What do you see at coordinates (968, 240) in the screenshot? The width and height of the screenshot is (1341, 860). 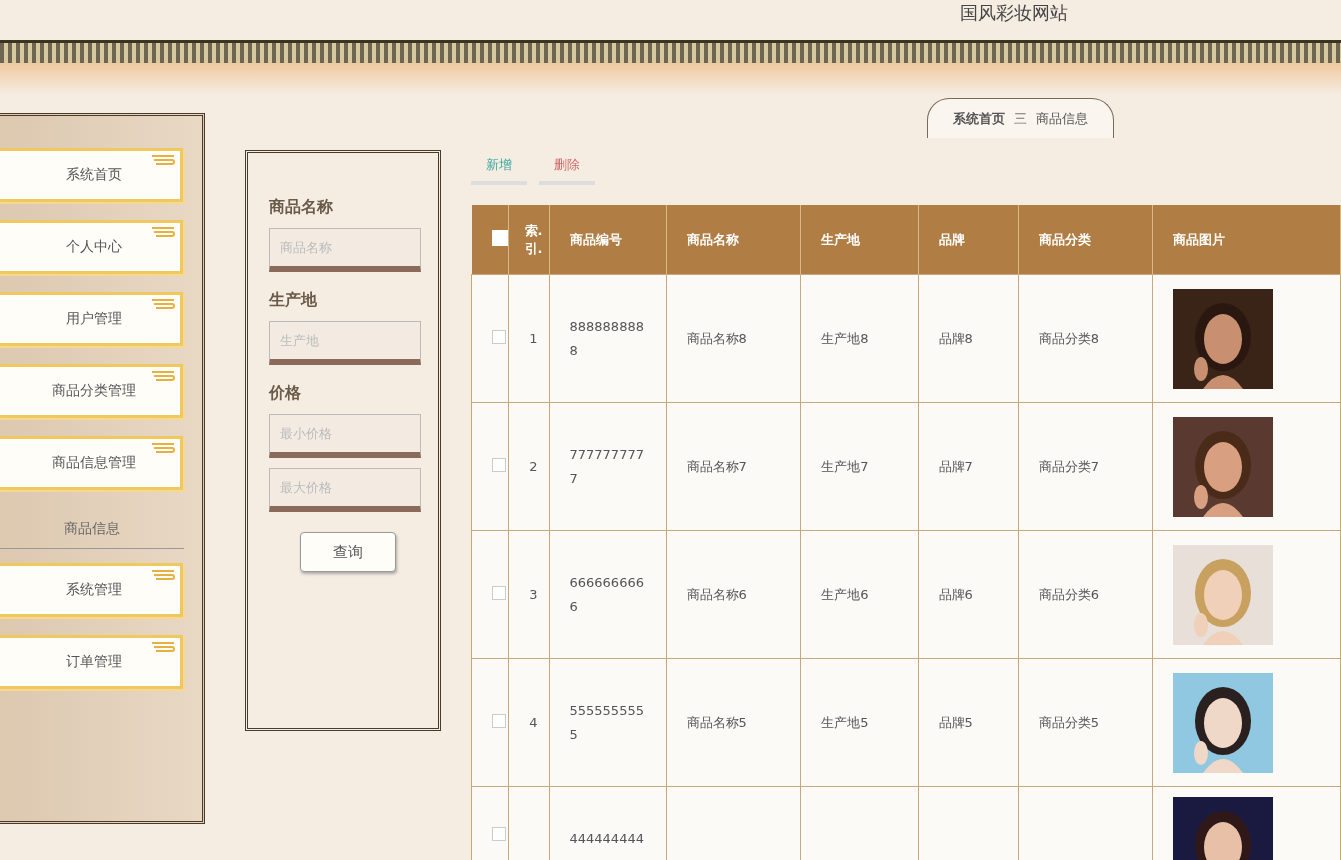 I see `table-header-cell: 品牌` at bounding box center [968, 240].